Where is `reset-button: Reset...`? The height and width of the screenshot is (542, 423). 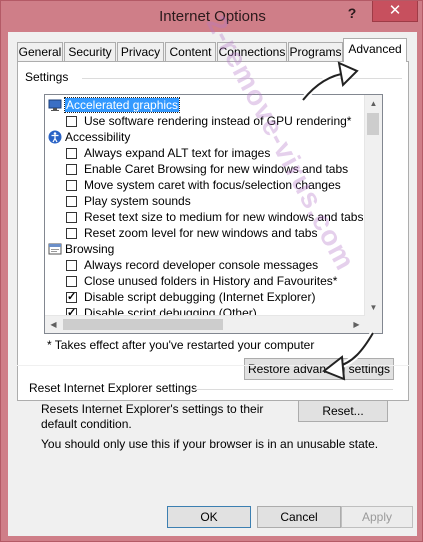 reset-button: Reset... is located at coordinates (343, 411).